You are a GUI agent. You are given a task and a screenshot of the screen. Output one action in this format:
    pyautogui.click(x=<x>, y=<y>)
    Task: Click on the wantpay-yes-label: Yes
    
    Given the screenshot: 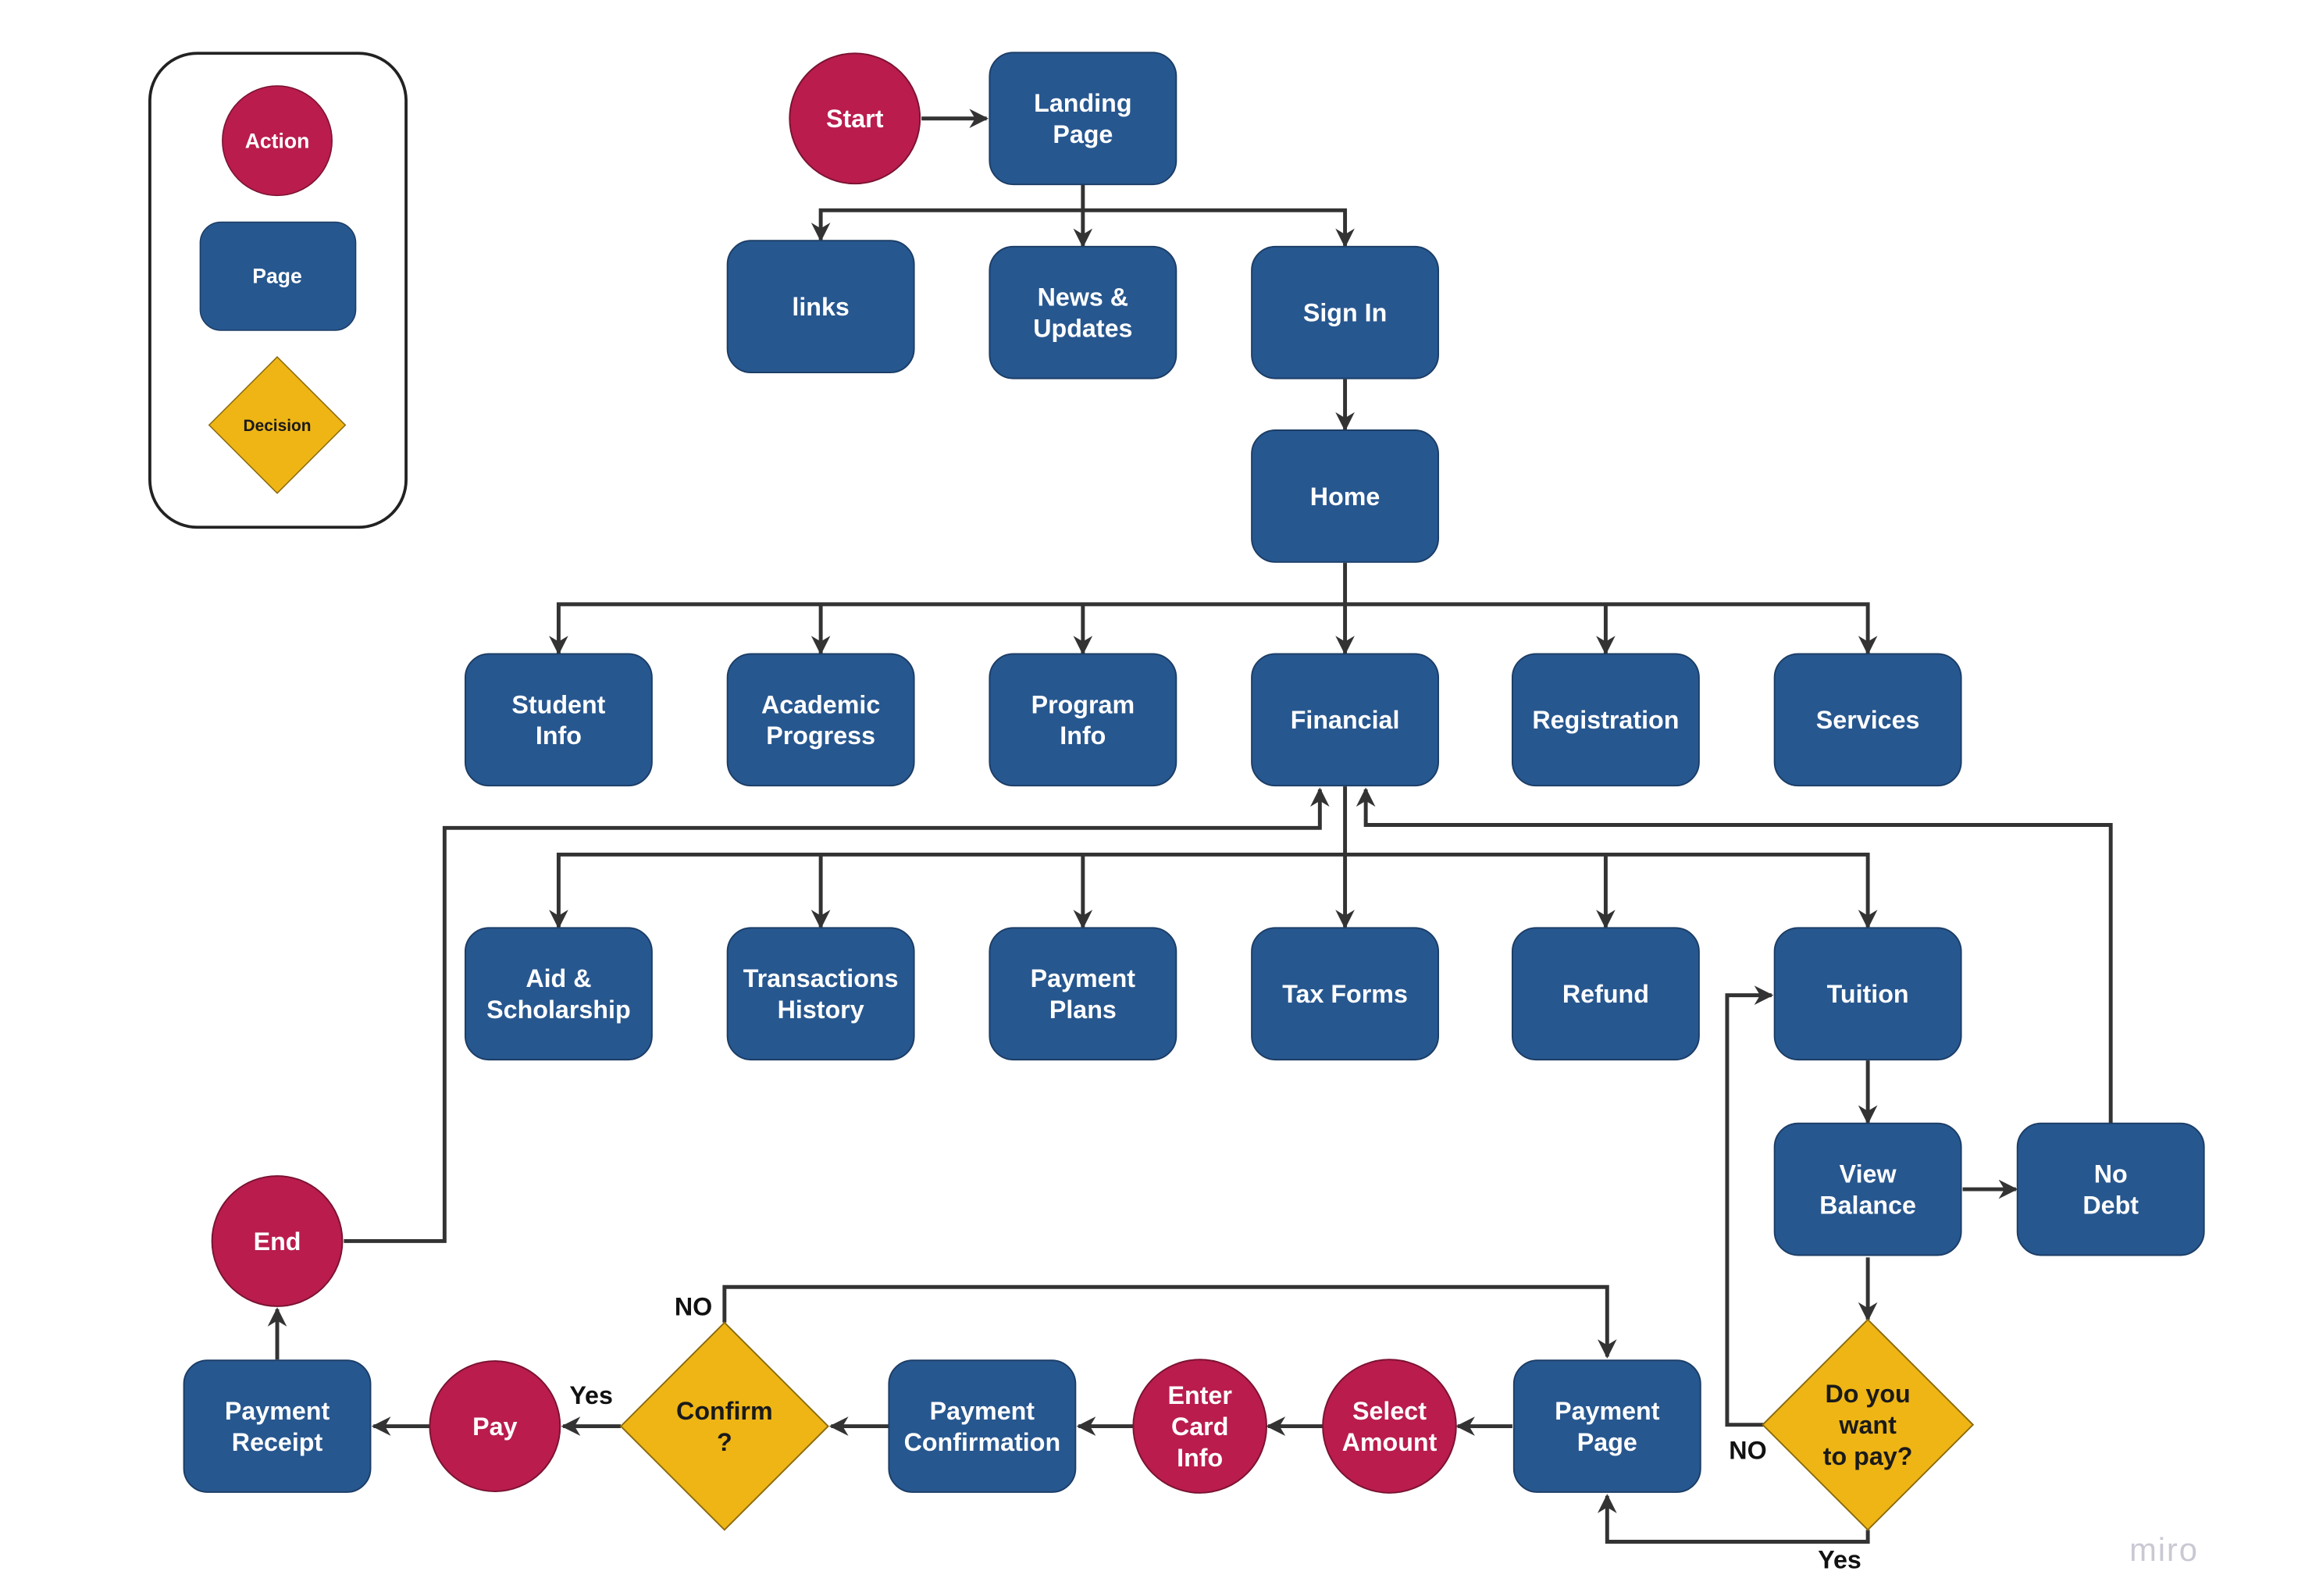 What is the action you would take?
    pyautogui.click(x=1839, y=1560)
    